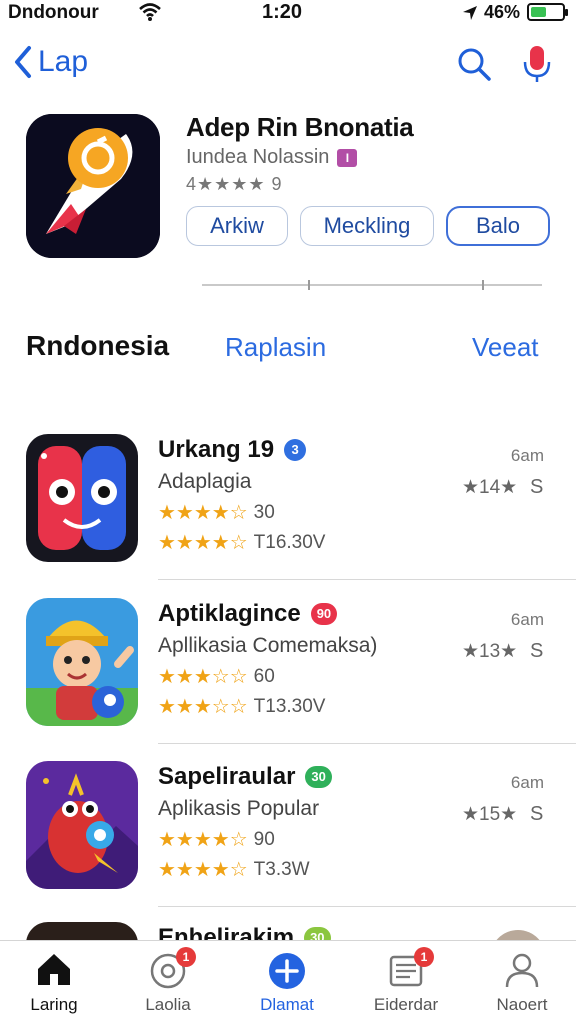 The width and height of the screenshot is (576, 1024). What do you see at coordinates (372, 285) in the screenshot?
I see `page-indicator-line` at bounding box center [372, 285].